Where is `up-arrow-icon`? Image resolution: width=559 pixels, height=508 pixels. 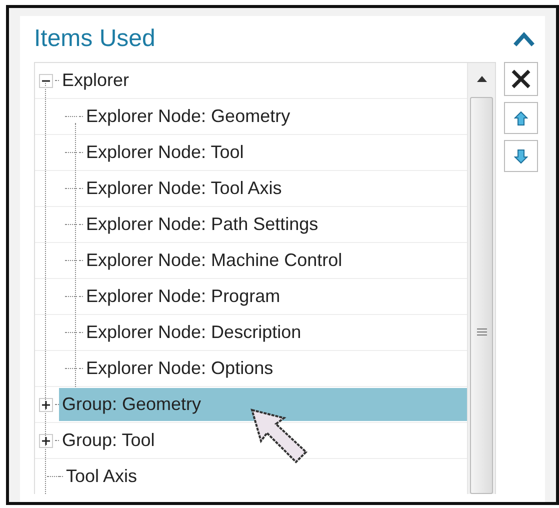 up-arrow-icon is located at coordinates (521, 118).